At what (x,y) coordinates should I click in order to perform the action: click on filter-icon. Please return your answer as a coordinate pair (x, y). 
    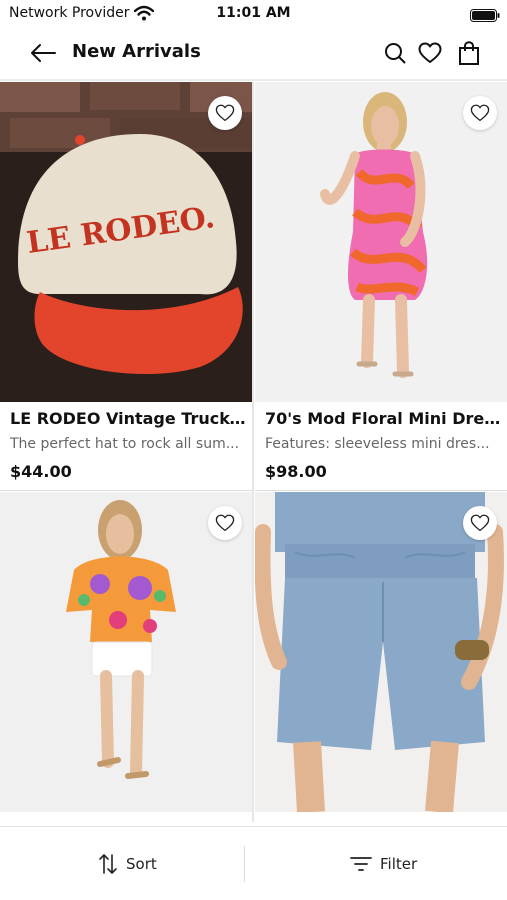
    Looking at the image, I should click on (361, 864).